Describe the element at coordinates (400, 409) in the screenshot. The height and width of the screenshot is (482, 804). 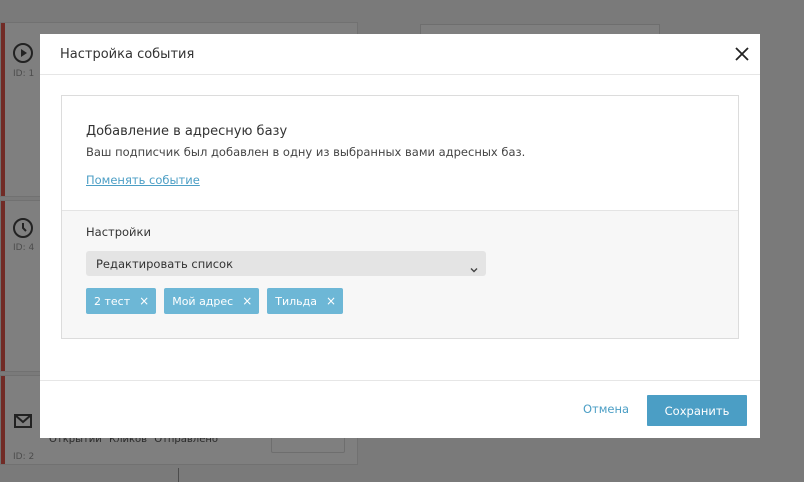
I see `modal-footer: Отмена Сохранить` at that location.